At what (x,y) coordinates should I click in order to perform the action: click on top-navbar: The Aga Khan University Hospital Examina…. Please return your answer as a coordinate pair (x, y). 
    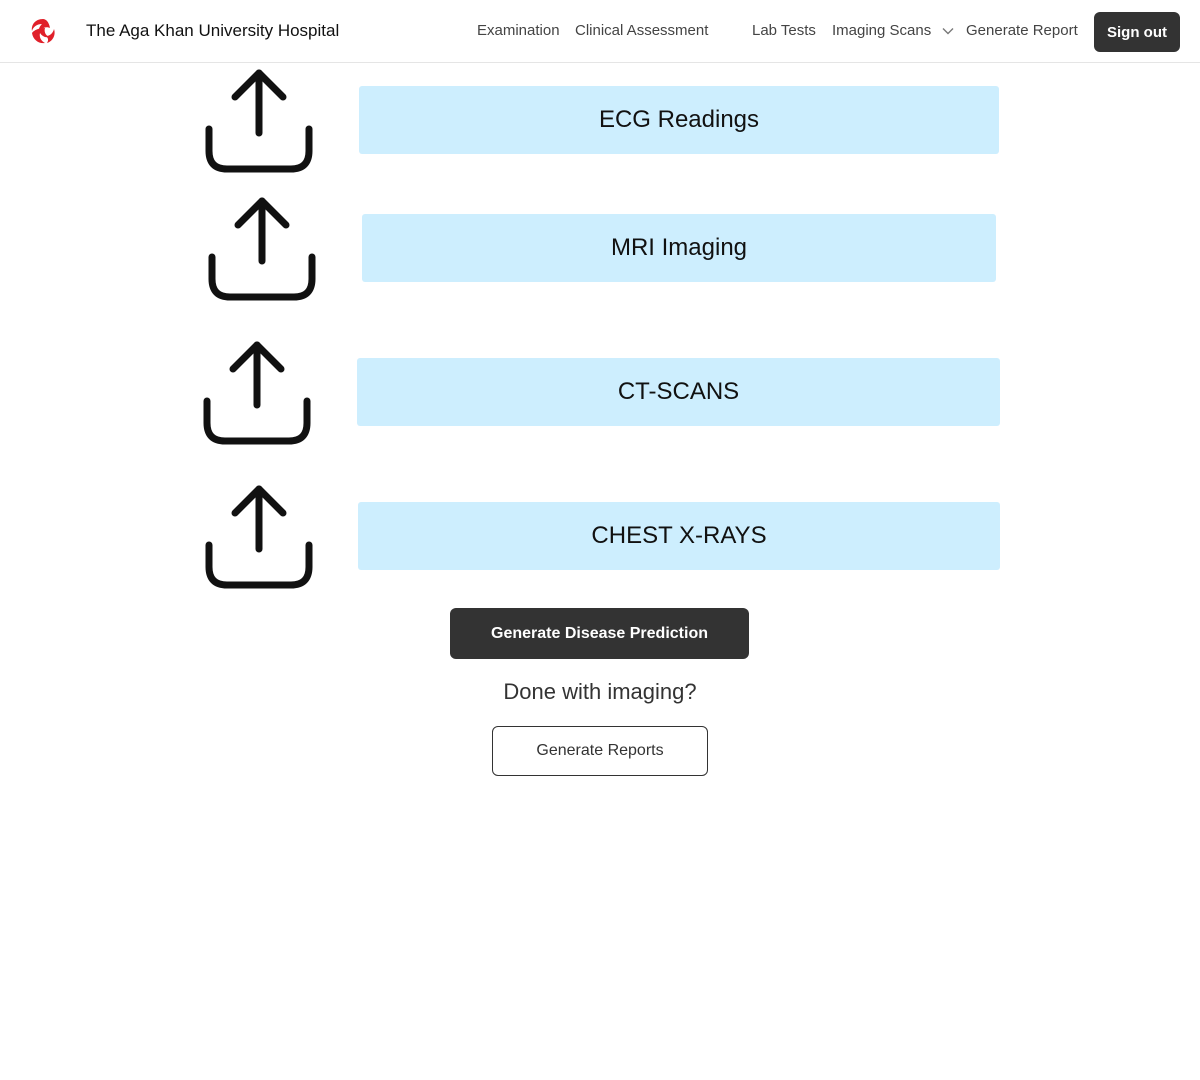
    Looking at the image, I should click on (600, 31).